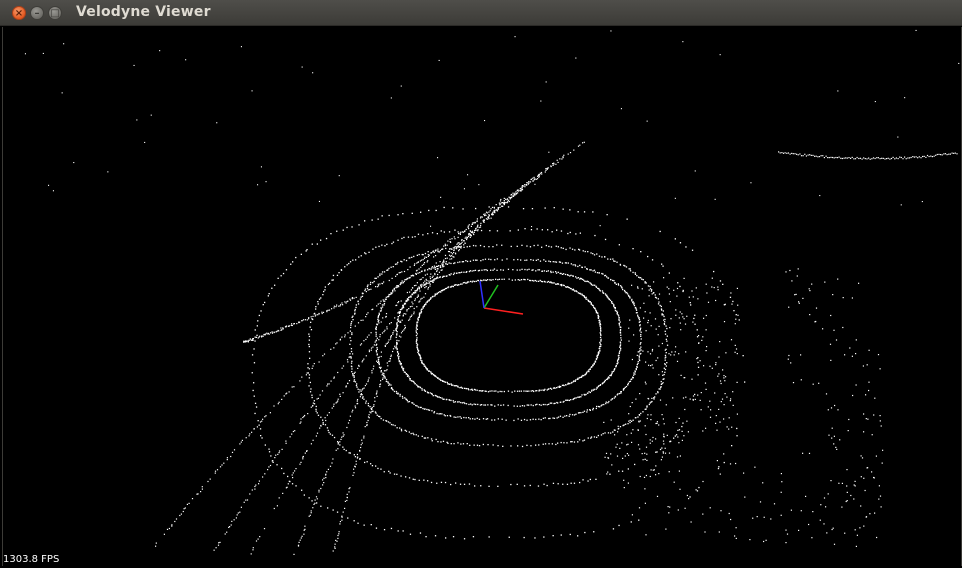 This screenshot has height=568, width=962. I want to click on title-bar: × – □ Velodyne Viewer, so click(481, 13).